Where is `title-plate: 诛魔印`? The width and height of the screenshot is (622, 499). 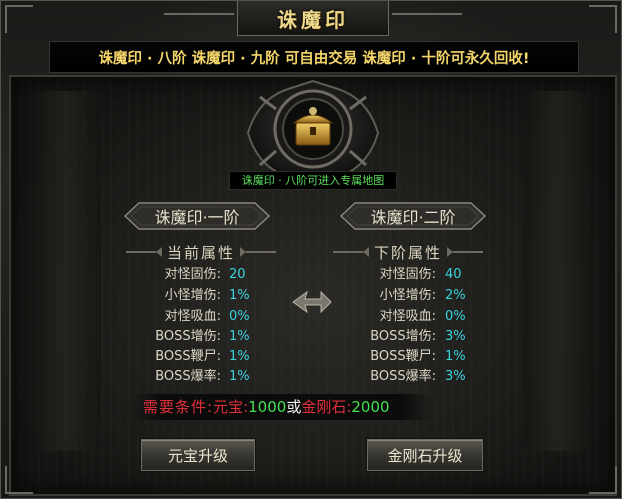 title-plate: 诛魔印 is located at coordinates (313, 18).